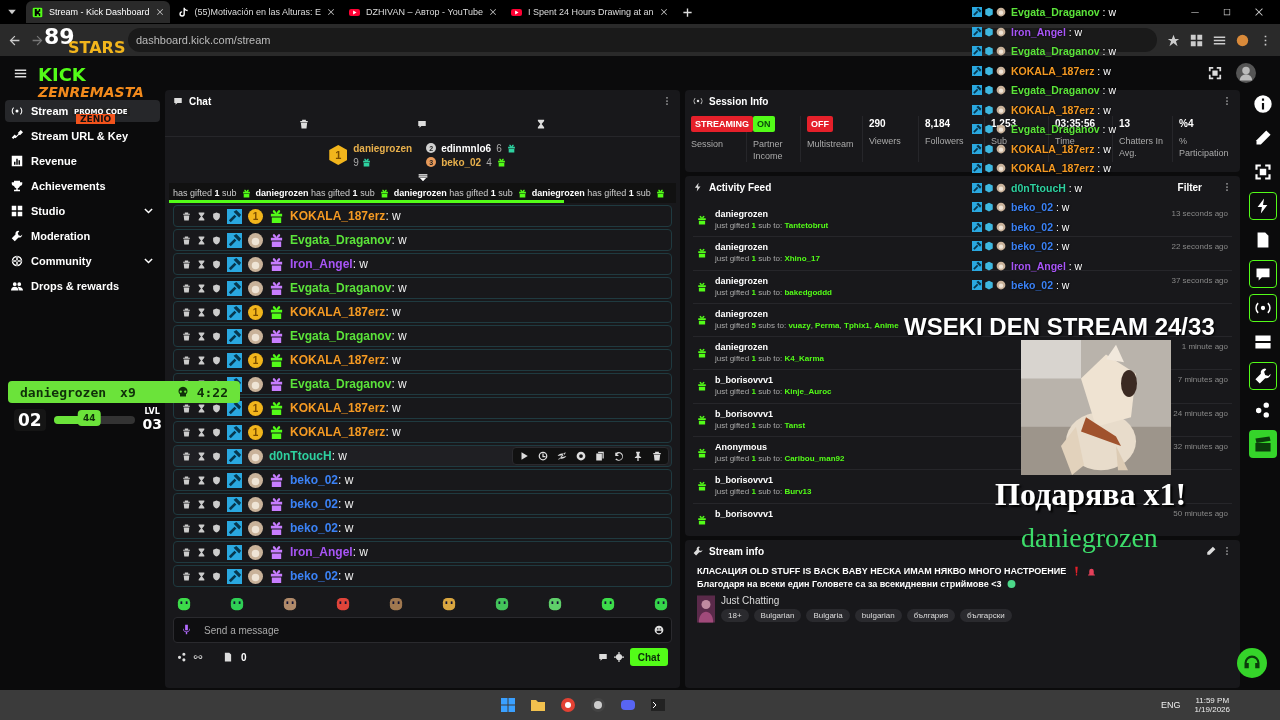 The image size is (1280, 720). Describe the element at coordinates (82, 211) in the screenshot. I see `sidebar-item: Studio` at that location.